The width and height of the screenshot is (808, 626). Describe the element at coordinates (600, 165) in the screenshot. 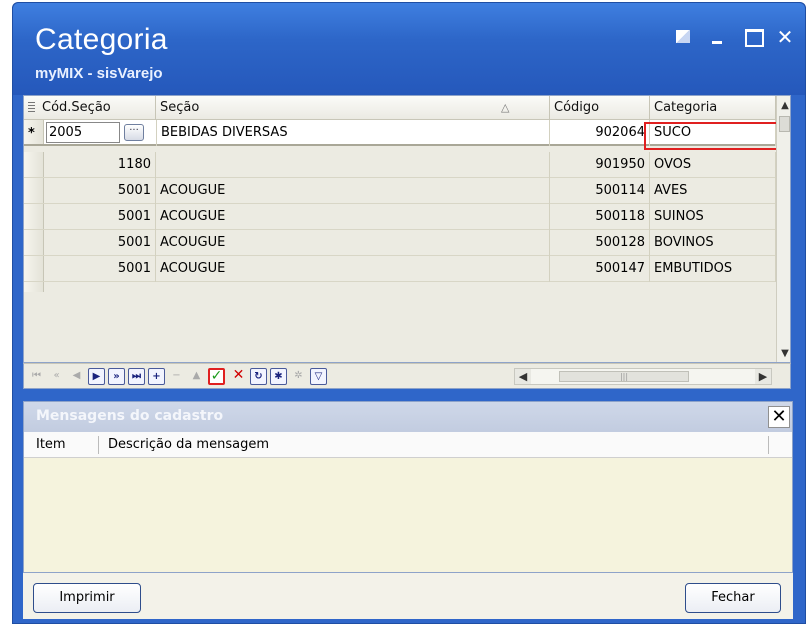

I see `codigo-cell: 901950` at that location.